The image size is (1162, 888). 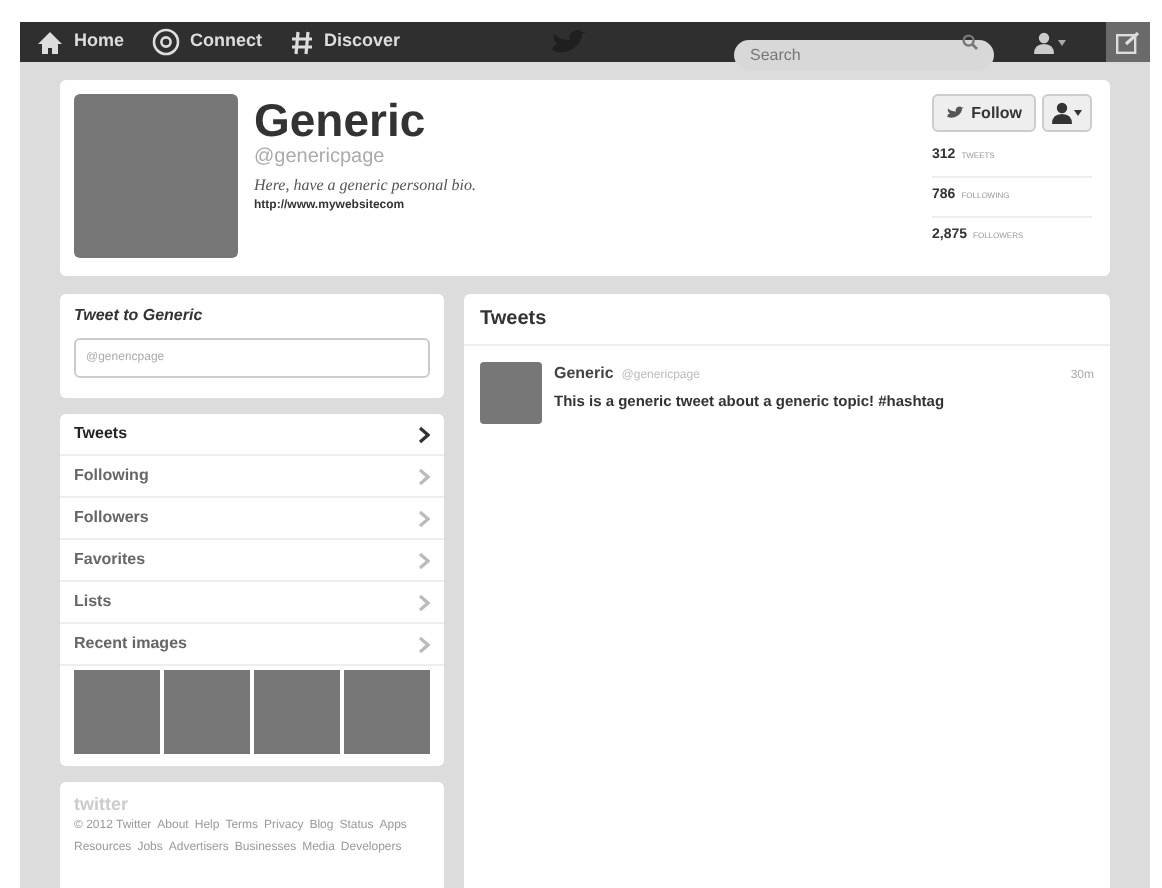 I want to click on profile-handle: @genericpage, so click(x=320, y=158).